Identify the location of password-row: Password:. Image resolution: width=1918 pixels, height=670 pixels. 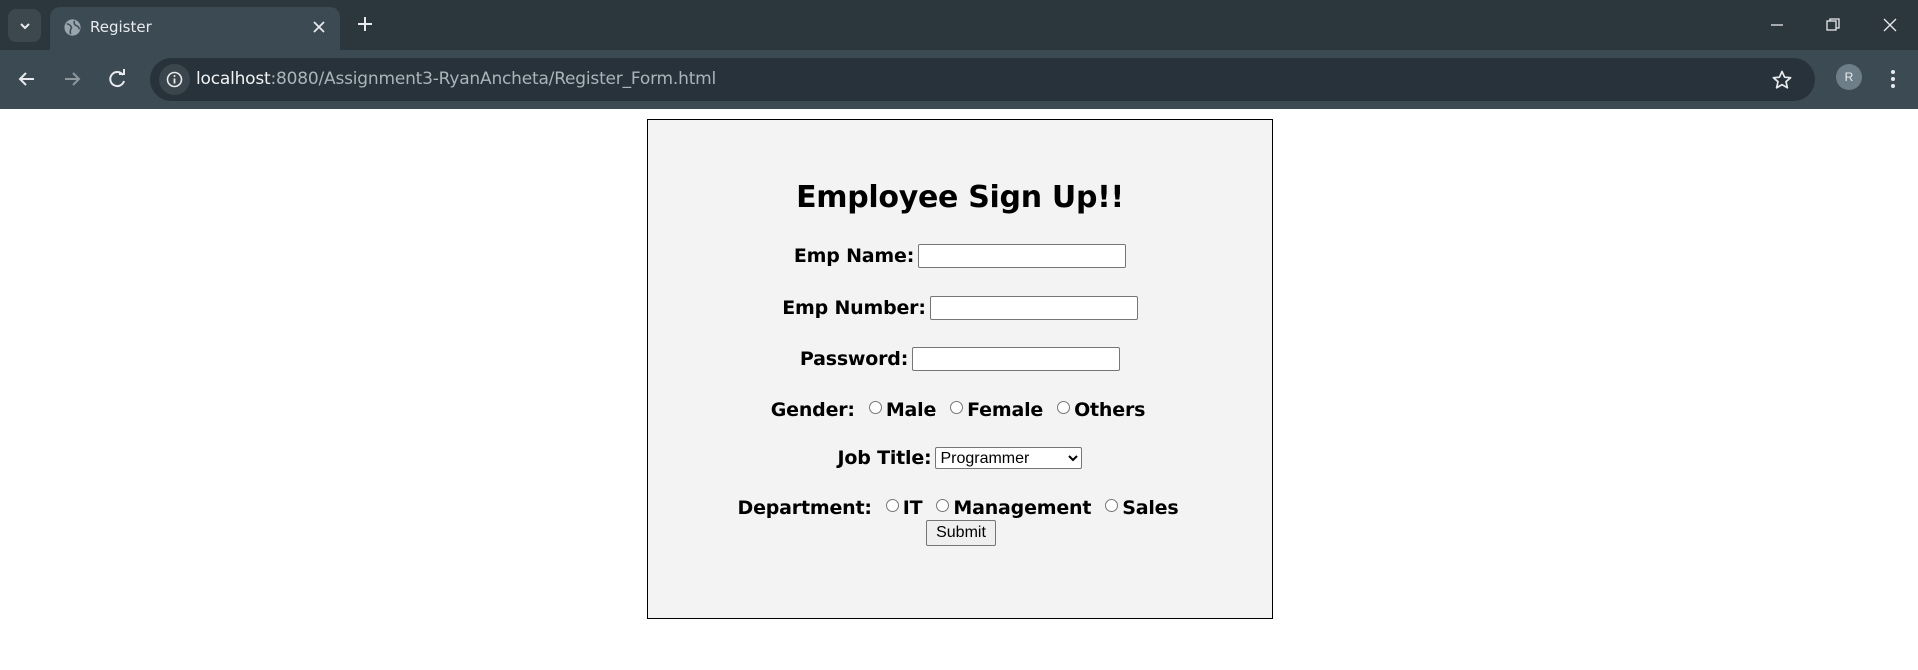
(960, 359).